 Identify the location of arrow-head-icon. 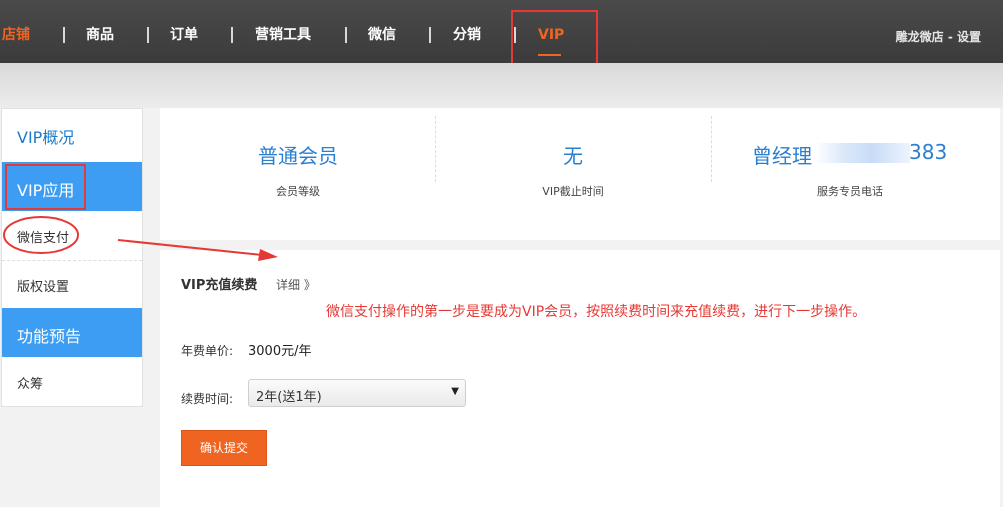
(268, 255).